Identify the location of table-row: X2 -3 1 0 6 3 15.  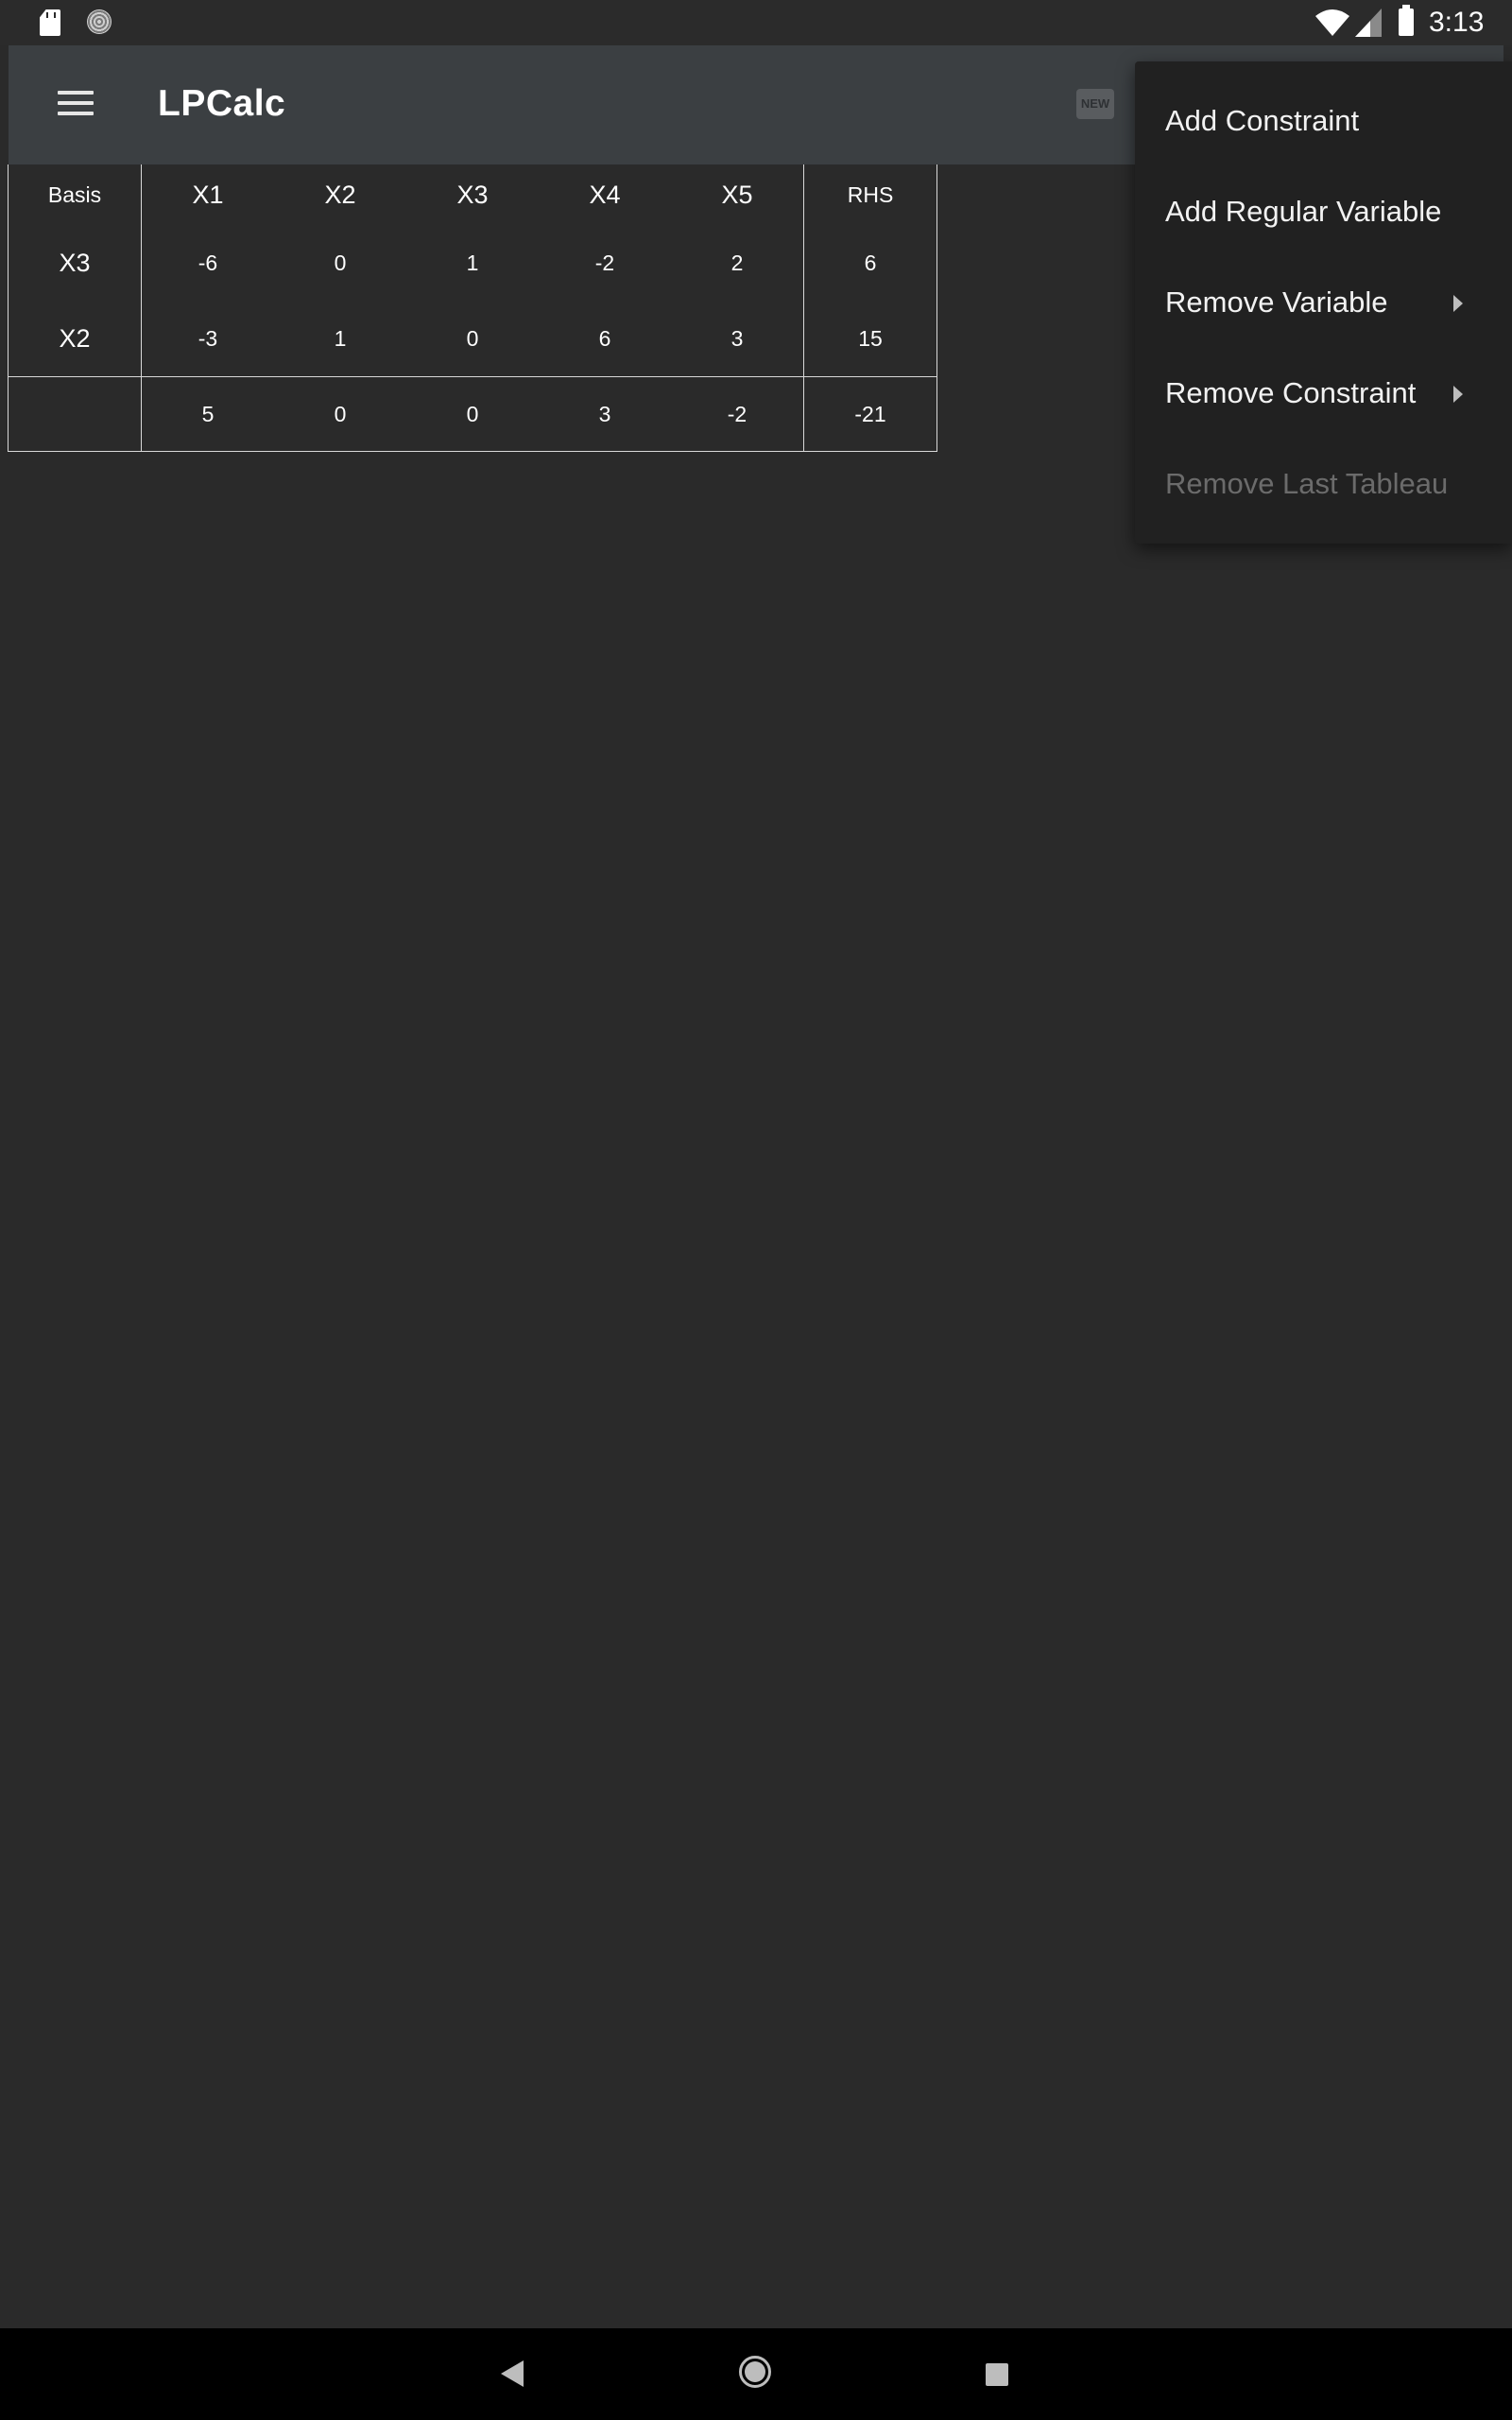
(472, 339).